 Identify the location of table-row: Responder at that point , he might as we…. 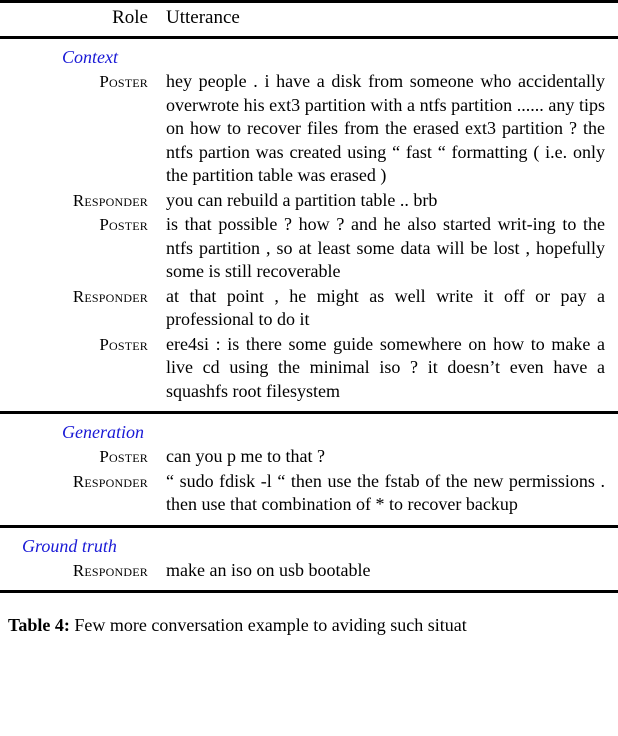
(309, 308).